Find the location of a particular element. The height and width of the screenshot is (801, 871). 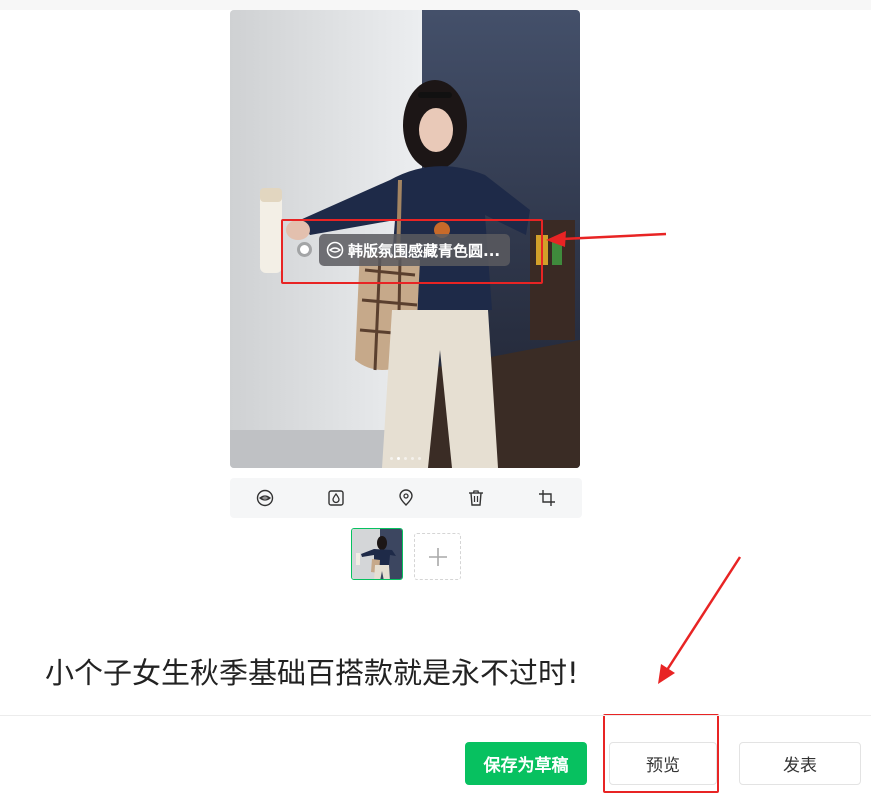

image-thumbnail-selected is located at coordinates (377, 554).